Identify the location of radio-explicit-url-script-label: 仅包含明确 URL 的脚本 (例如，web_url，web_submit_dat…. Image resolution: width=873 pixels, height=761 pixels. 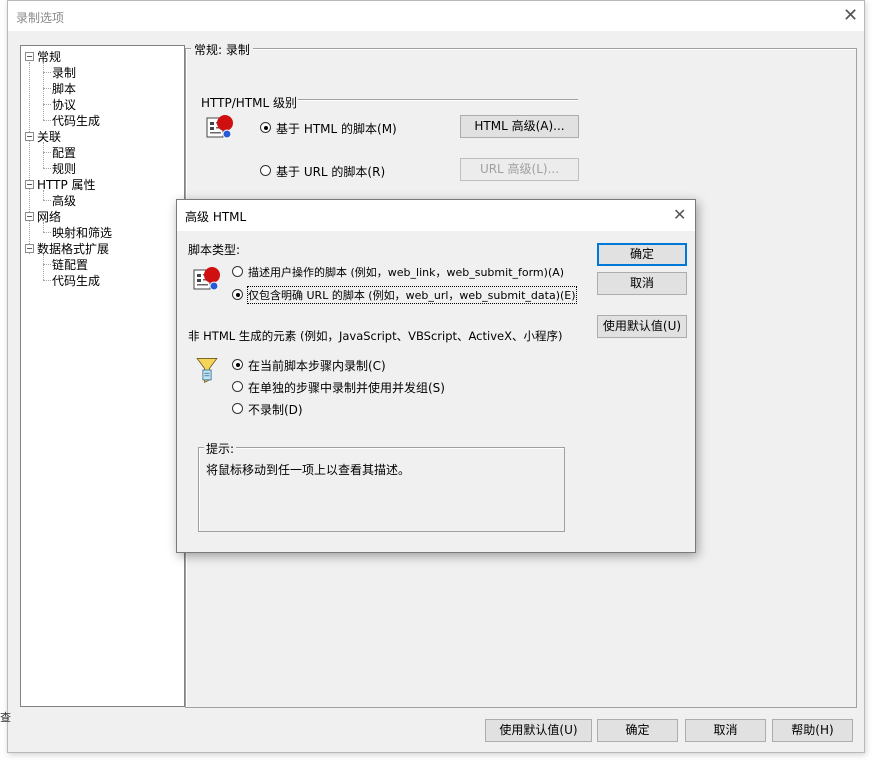
(412, 295).